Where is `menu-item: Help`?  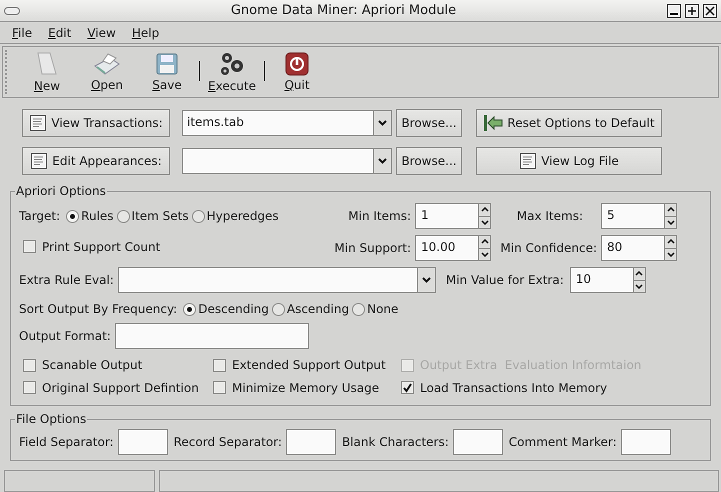 menu-item: Help is located at coordinates (146, 33).